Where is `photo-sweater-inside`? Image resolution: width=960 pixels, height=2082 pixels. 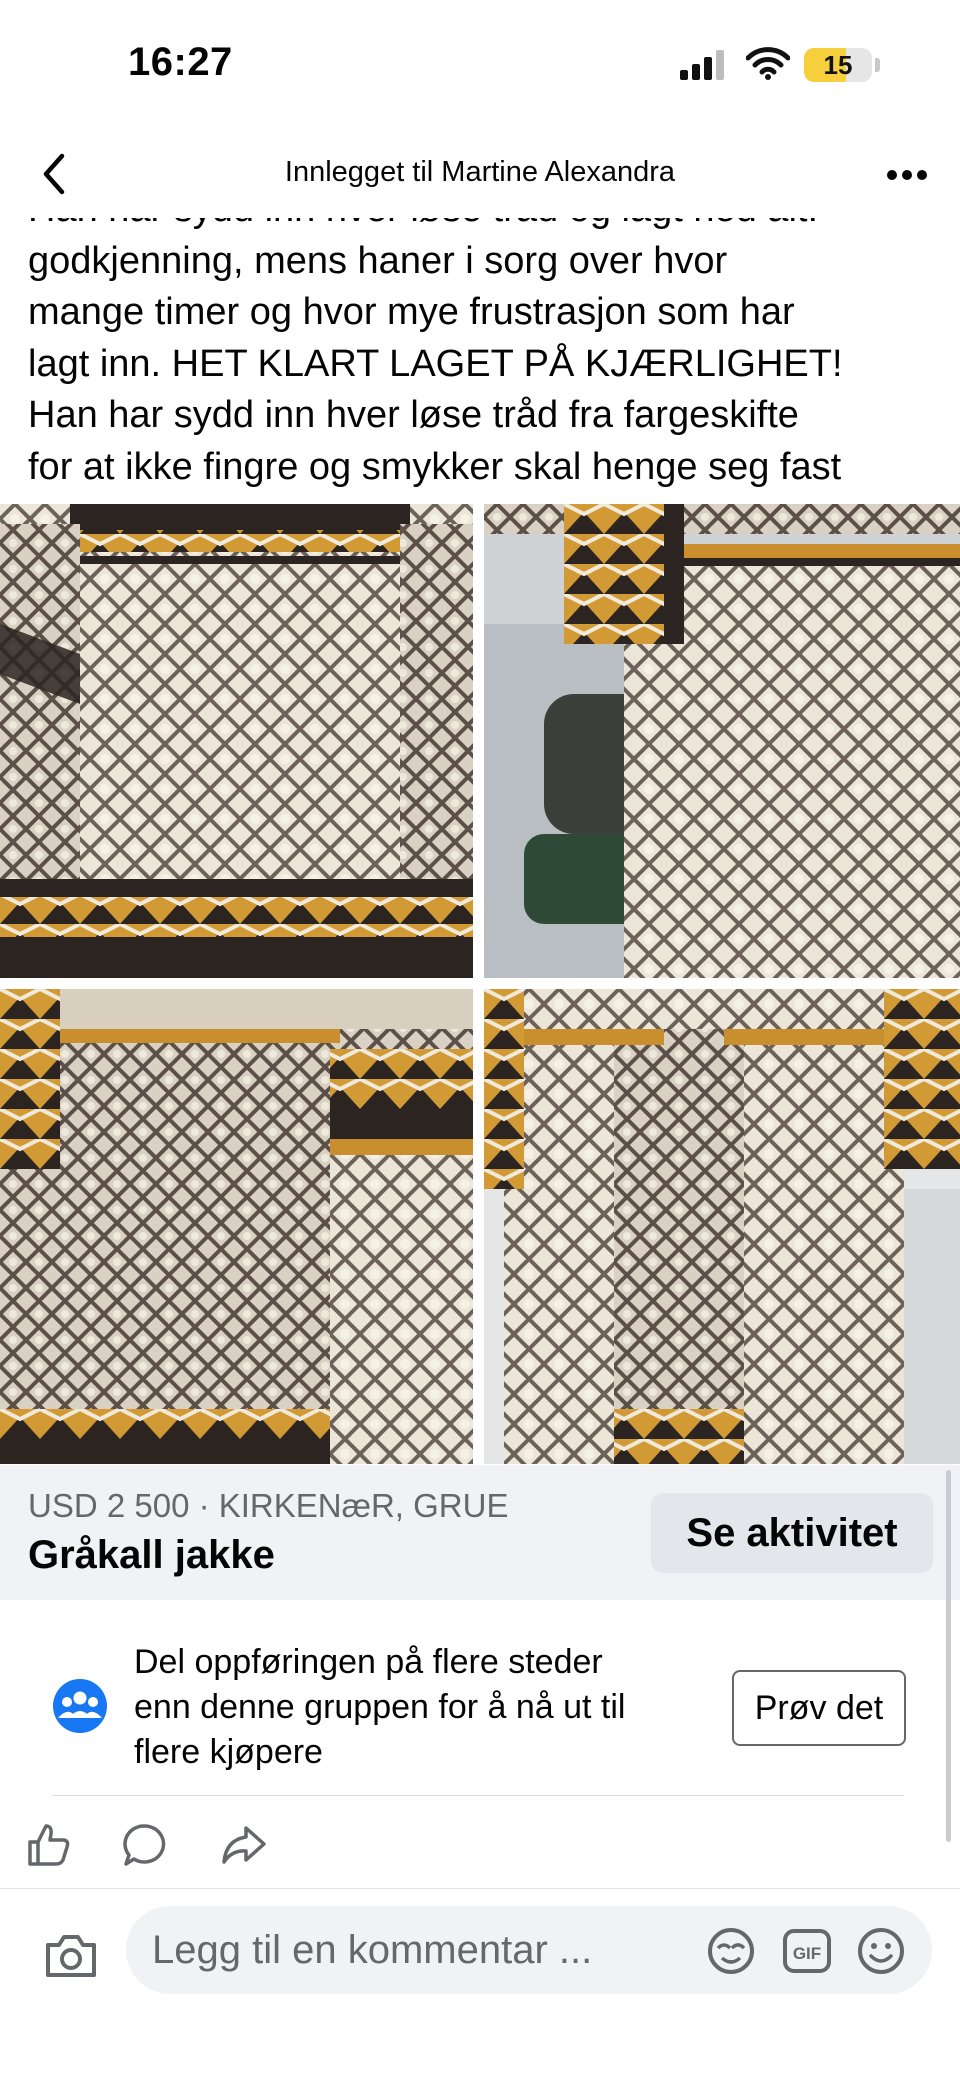
photo-sweater-inside is located at coordinates (236, 1226).